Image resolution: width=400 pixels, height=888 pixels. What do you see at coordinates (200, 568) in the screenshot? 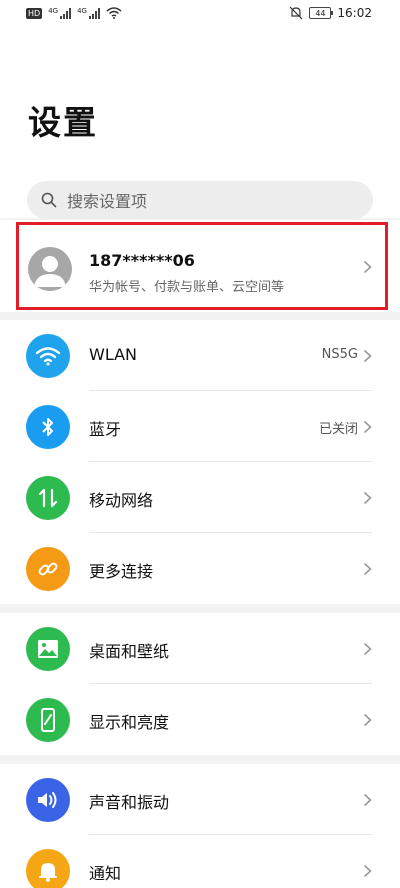
I see `settings-item-more-connections: 更多连接` at bounding box center [200, 568].